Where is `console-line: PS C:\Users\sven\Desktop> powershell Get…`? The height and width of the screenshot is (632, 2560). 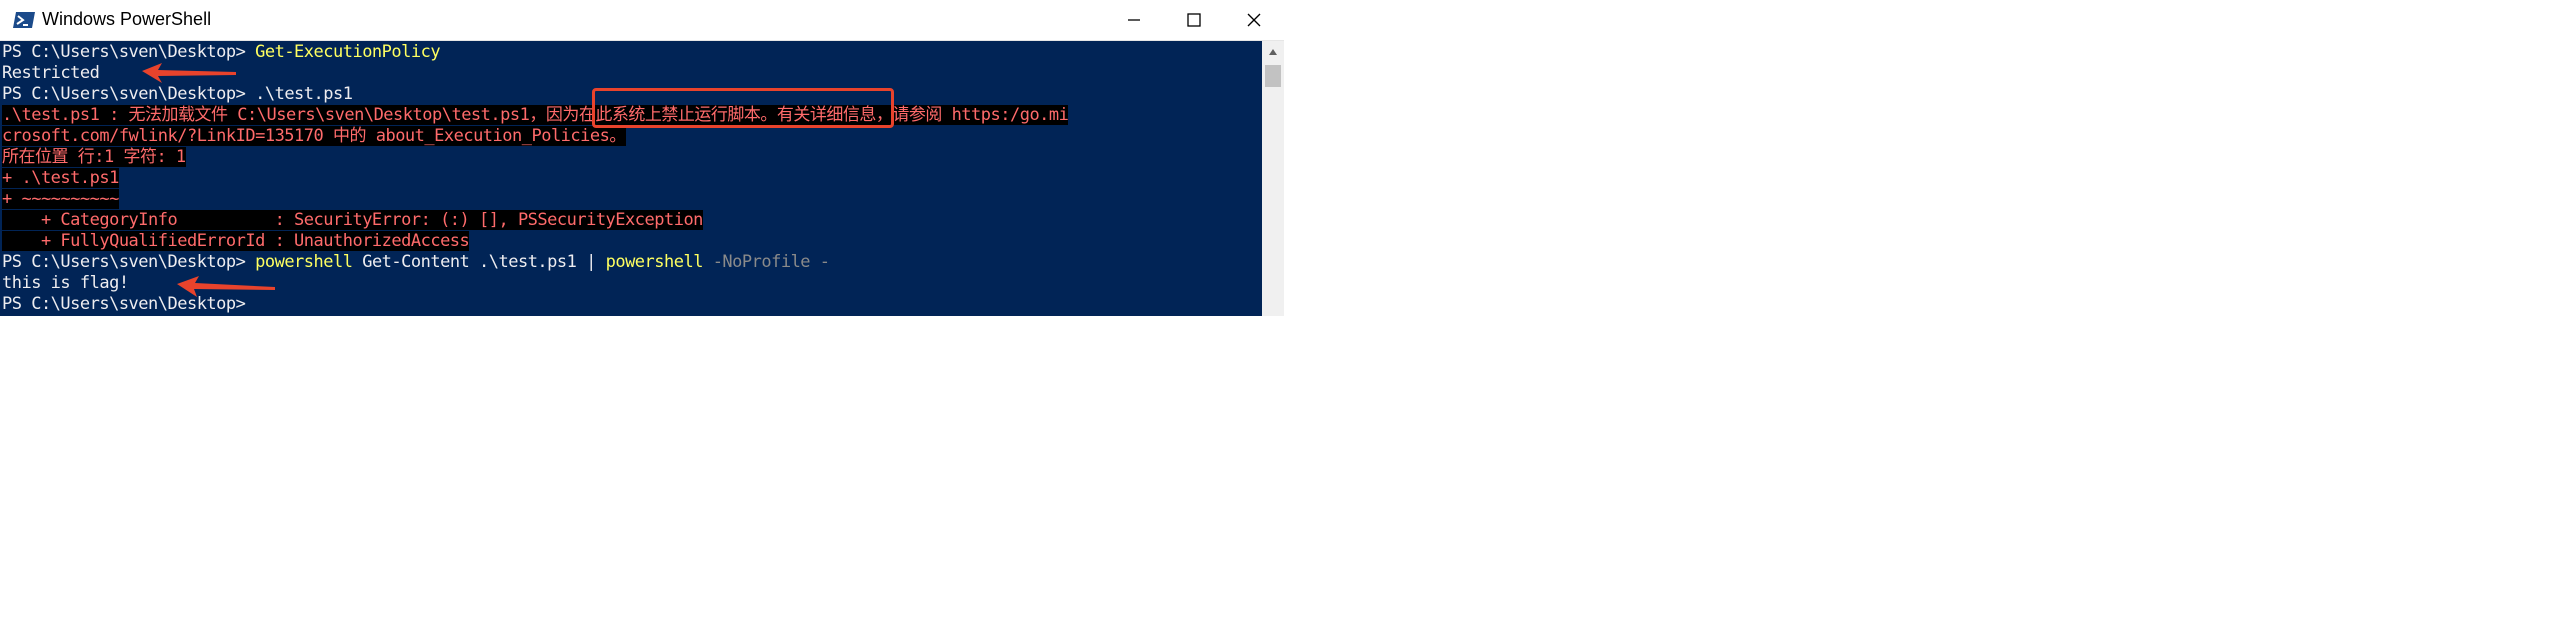
console-line: PS C:\Users\sven\Desktop> powershell Get… is located at coordinates (535, 262).